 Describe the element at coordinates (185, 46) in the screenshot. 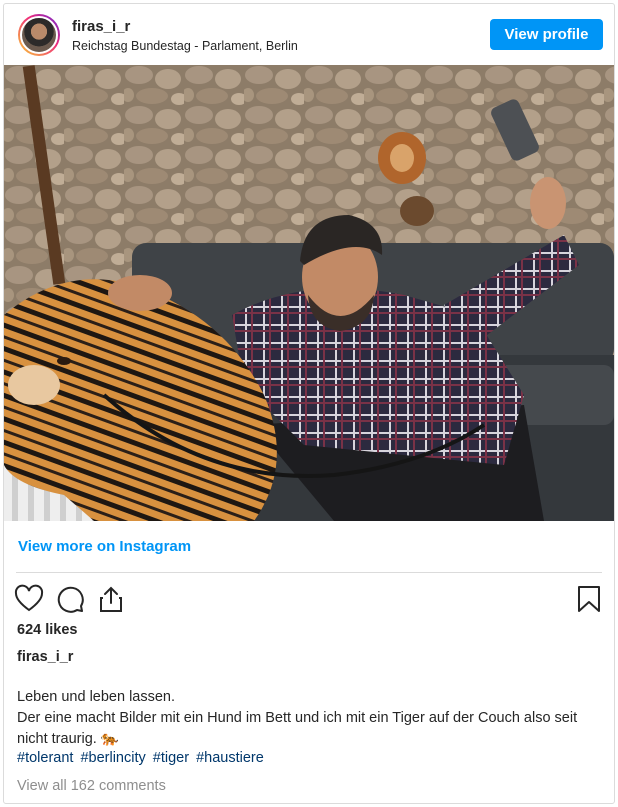

I see `location: Reichstag Bundestag - Parlament, Berlin` at that location.